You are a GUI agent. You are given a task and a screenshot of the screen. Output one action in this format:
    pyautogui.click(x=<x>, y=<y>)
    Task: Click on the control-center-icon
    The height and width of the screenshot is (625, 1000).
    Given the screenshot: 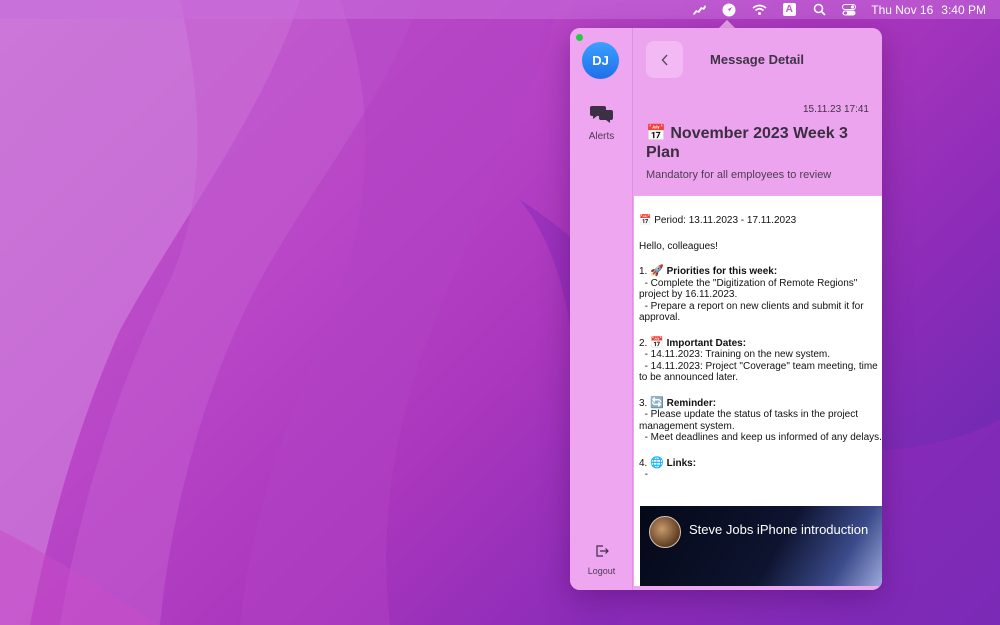 What is the action you would take?
    pyautogui.click(x=849, y=10)
    